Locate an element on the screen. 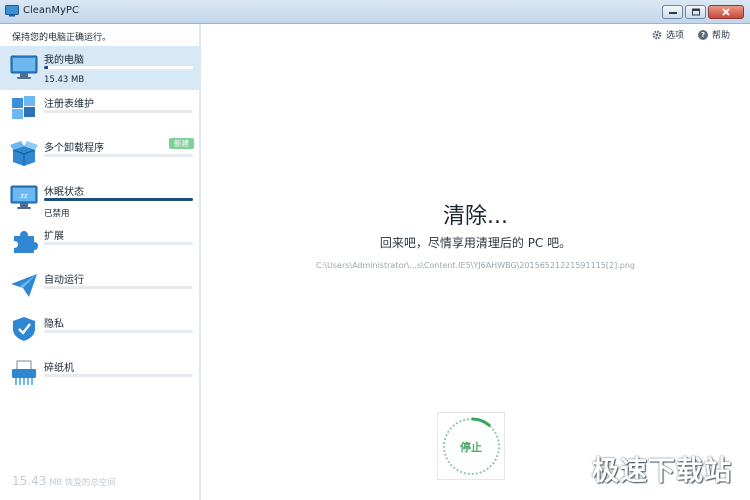 The image size is (750, 500). registry-blocks-icon is located at coordinates (23, 107).